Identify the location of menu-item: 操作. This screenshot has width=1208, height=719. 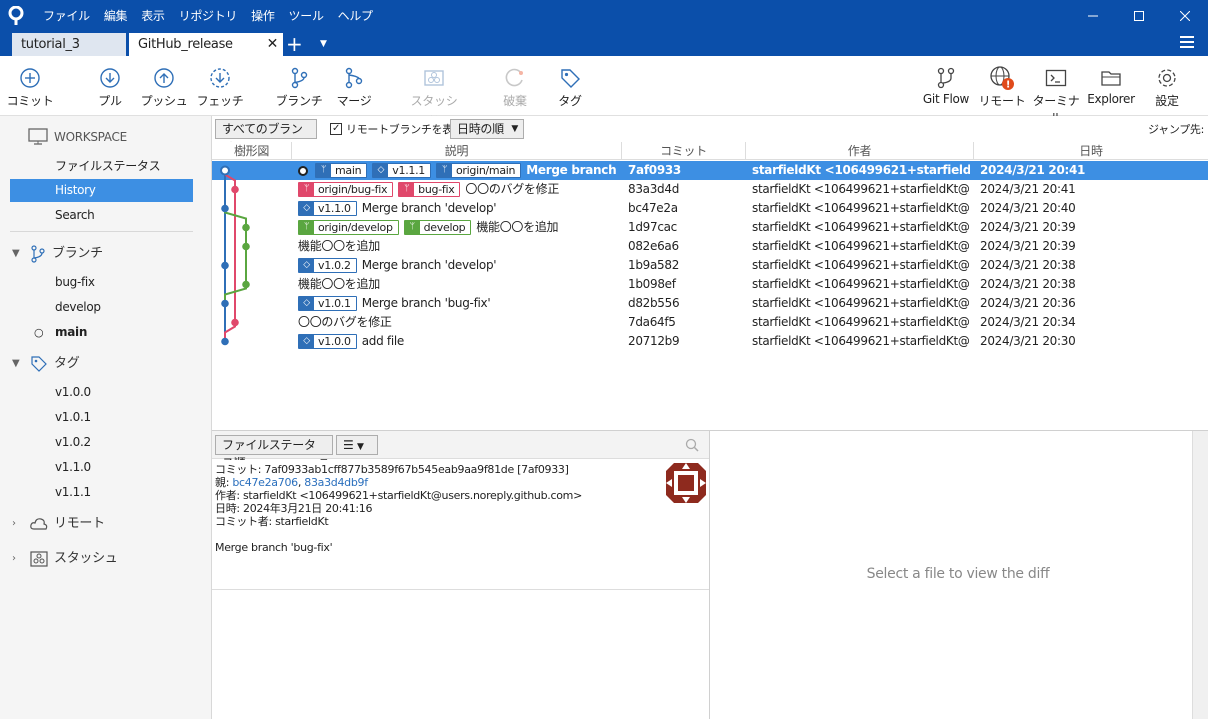
(262, 16).